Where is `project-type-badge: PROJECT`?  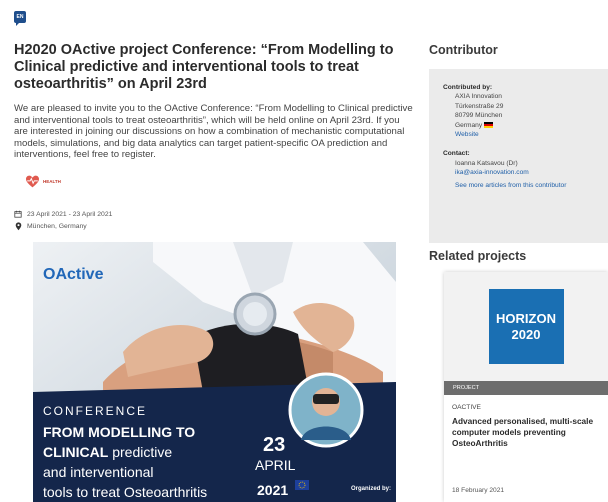 project-type-badge: PROJECT is located at coordinates (526, 388).